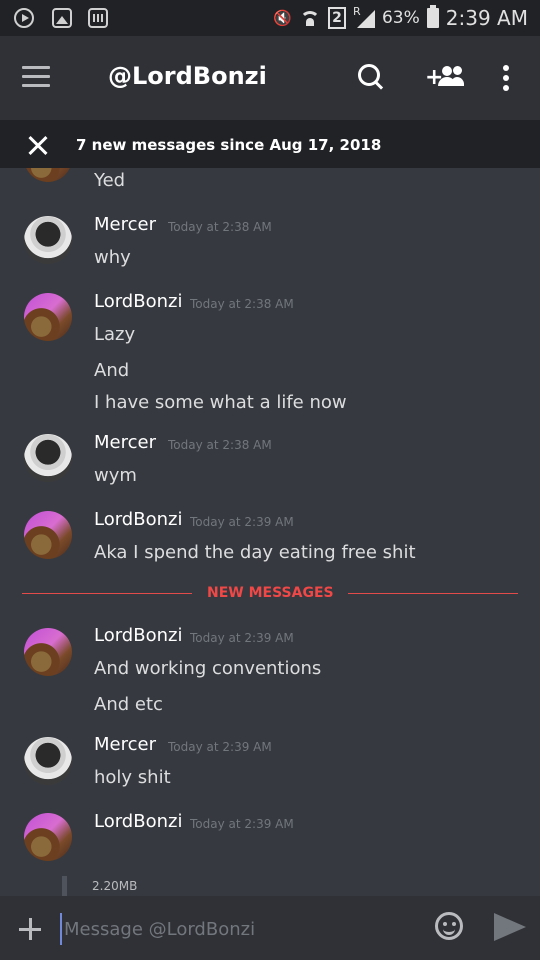  What do you see at coordinates (64, 886) in the screenshot?
I see `attachment-accent-bar` at bounding box center [64, 886].